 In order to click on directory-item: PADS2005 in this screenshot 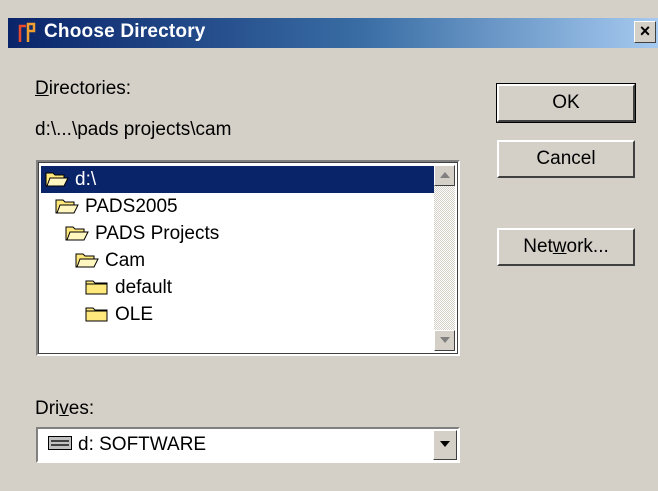, I will do `click(237, 206)`.